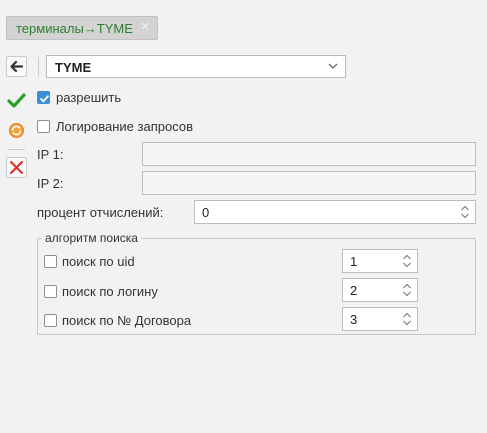  I want to click on search-by-contract-label: поиск по № Договора, so click(127, 320).